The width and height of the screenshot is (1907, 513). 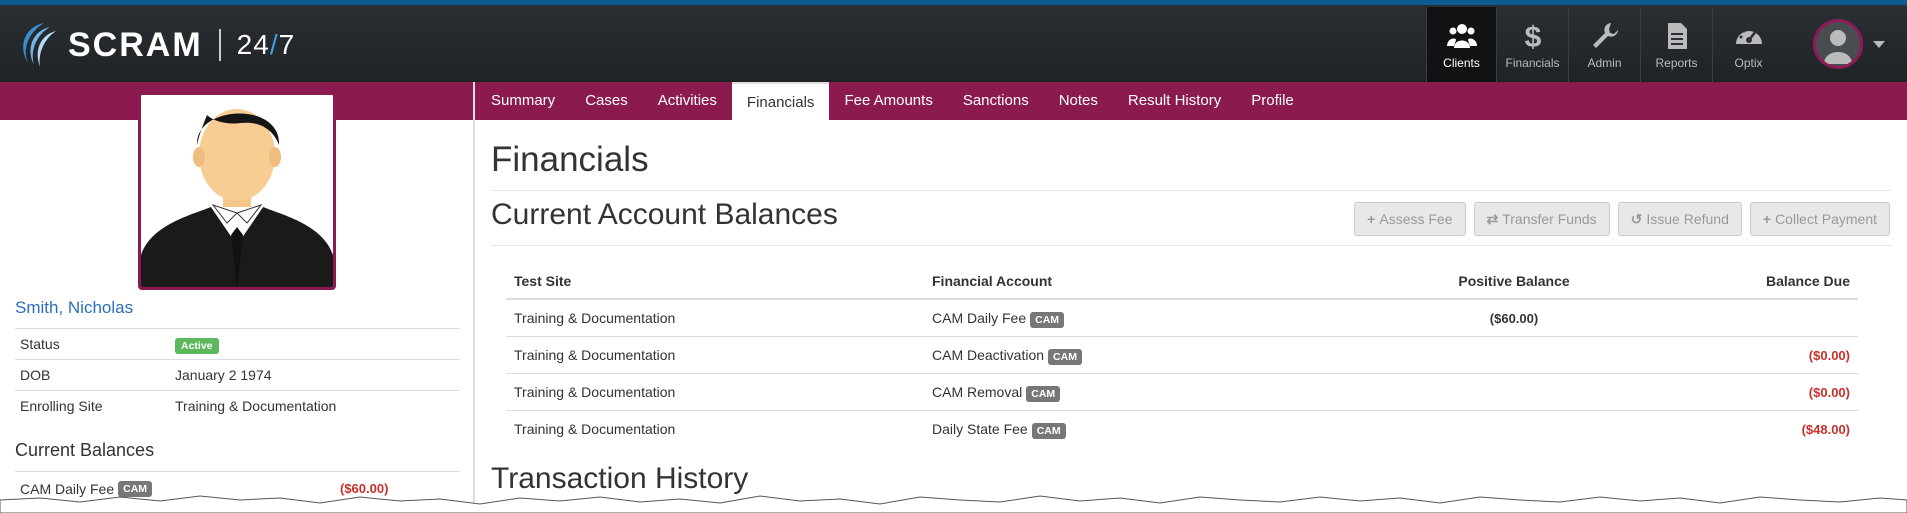 What do you see at coordinates (1761, 428) in the screenshot?
I see `cell-balance-due: ($48.00)` at bounding box center [1761, 428].